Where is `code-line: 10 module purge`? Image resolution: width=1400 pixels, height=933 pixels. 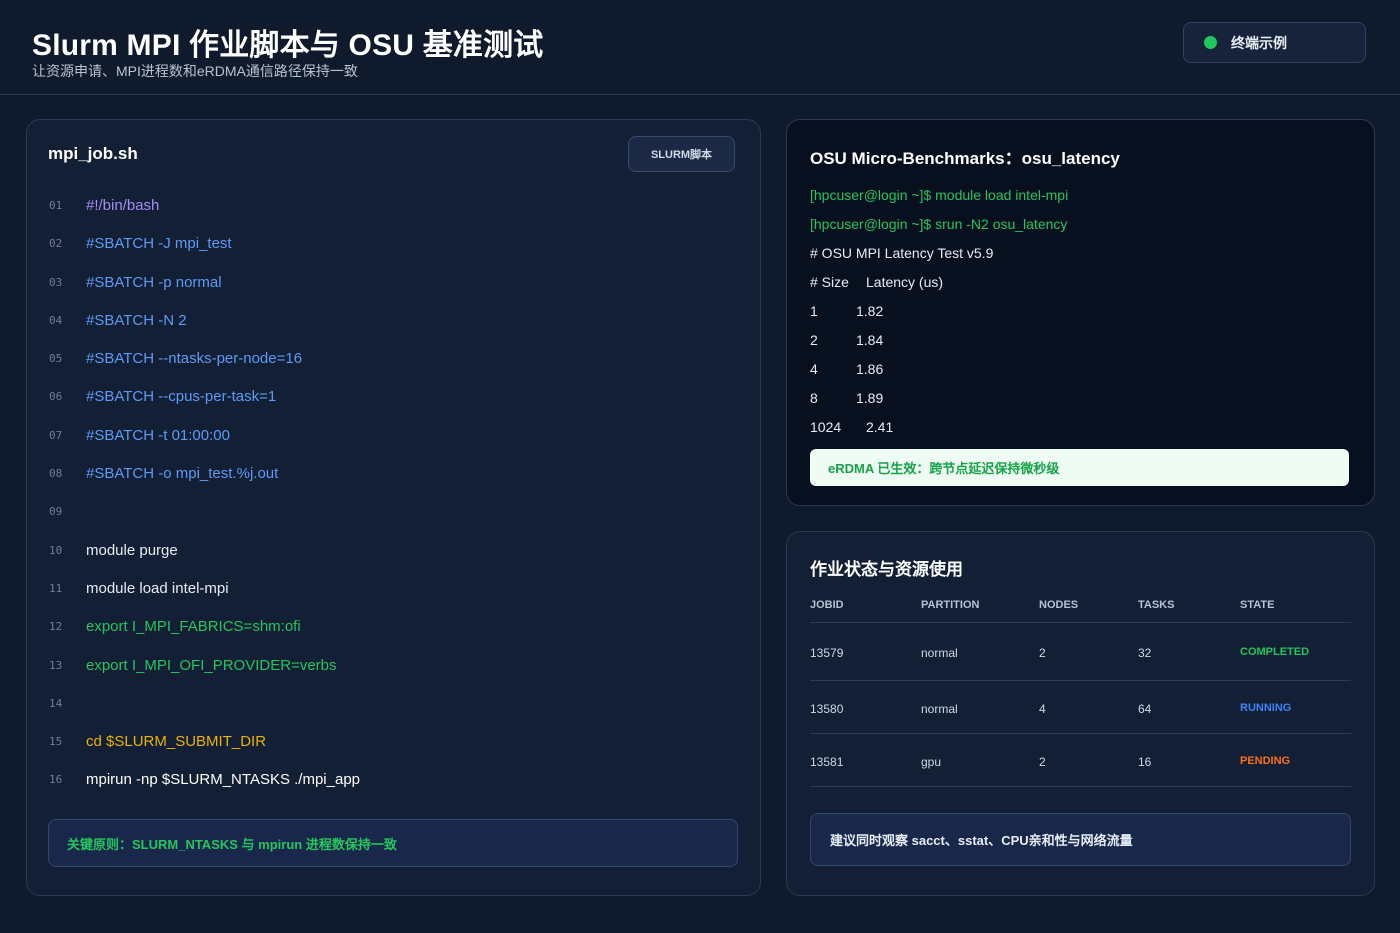
code-line: 10 module purge is located at coordinates (393, 551).